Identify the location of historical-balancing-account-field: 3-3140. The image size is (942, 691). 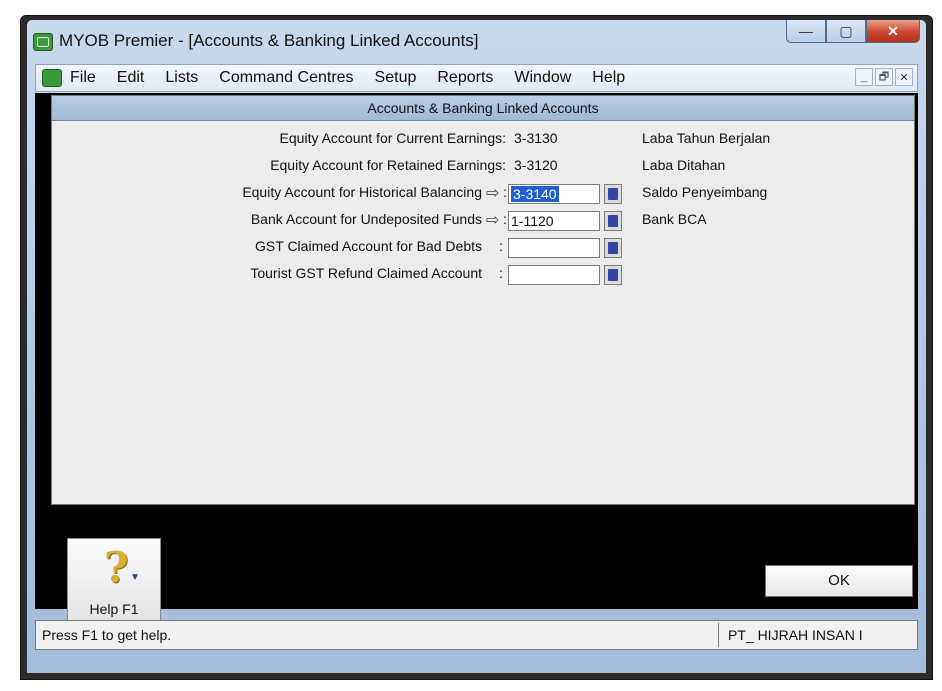
(554, 194).